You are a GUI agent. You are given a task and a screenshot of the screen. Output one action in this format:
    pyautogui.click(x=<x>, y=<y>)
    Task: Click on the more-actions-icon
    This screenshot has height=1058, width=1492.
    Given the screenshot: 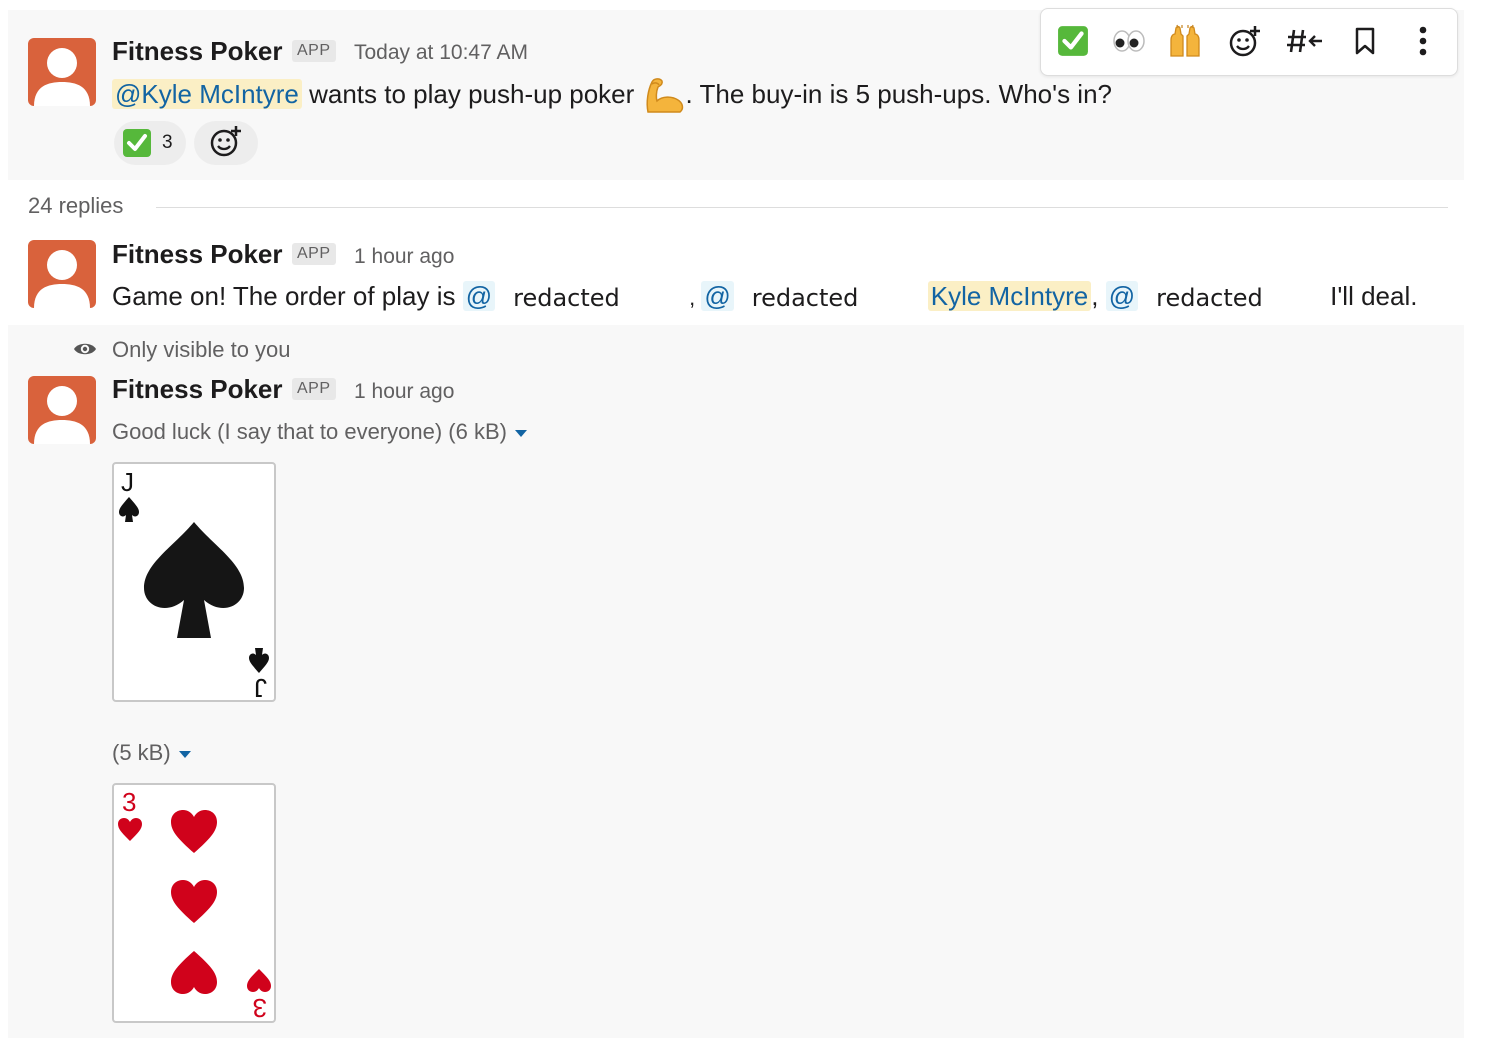 What is the action you would take?
    pyautogui.click(x=1423, y=43)
    